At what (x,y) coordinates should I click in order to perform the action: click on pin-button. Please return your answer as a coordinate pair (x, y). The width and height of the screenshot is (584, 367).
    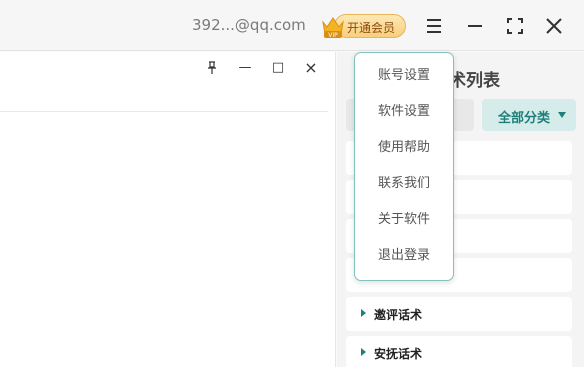
    Looking at the image, I should click on (212, 68).